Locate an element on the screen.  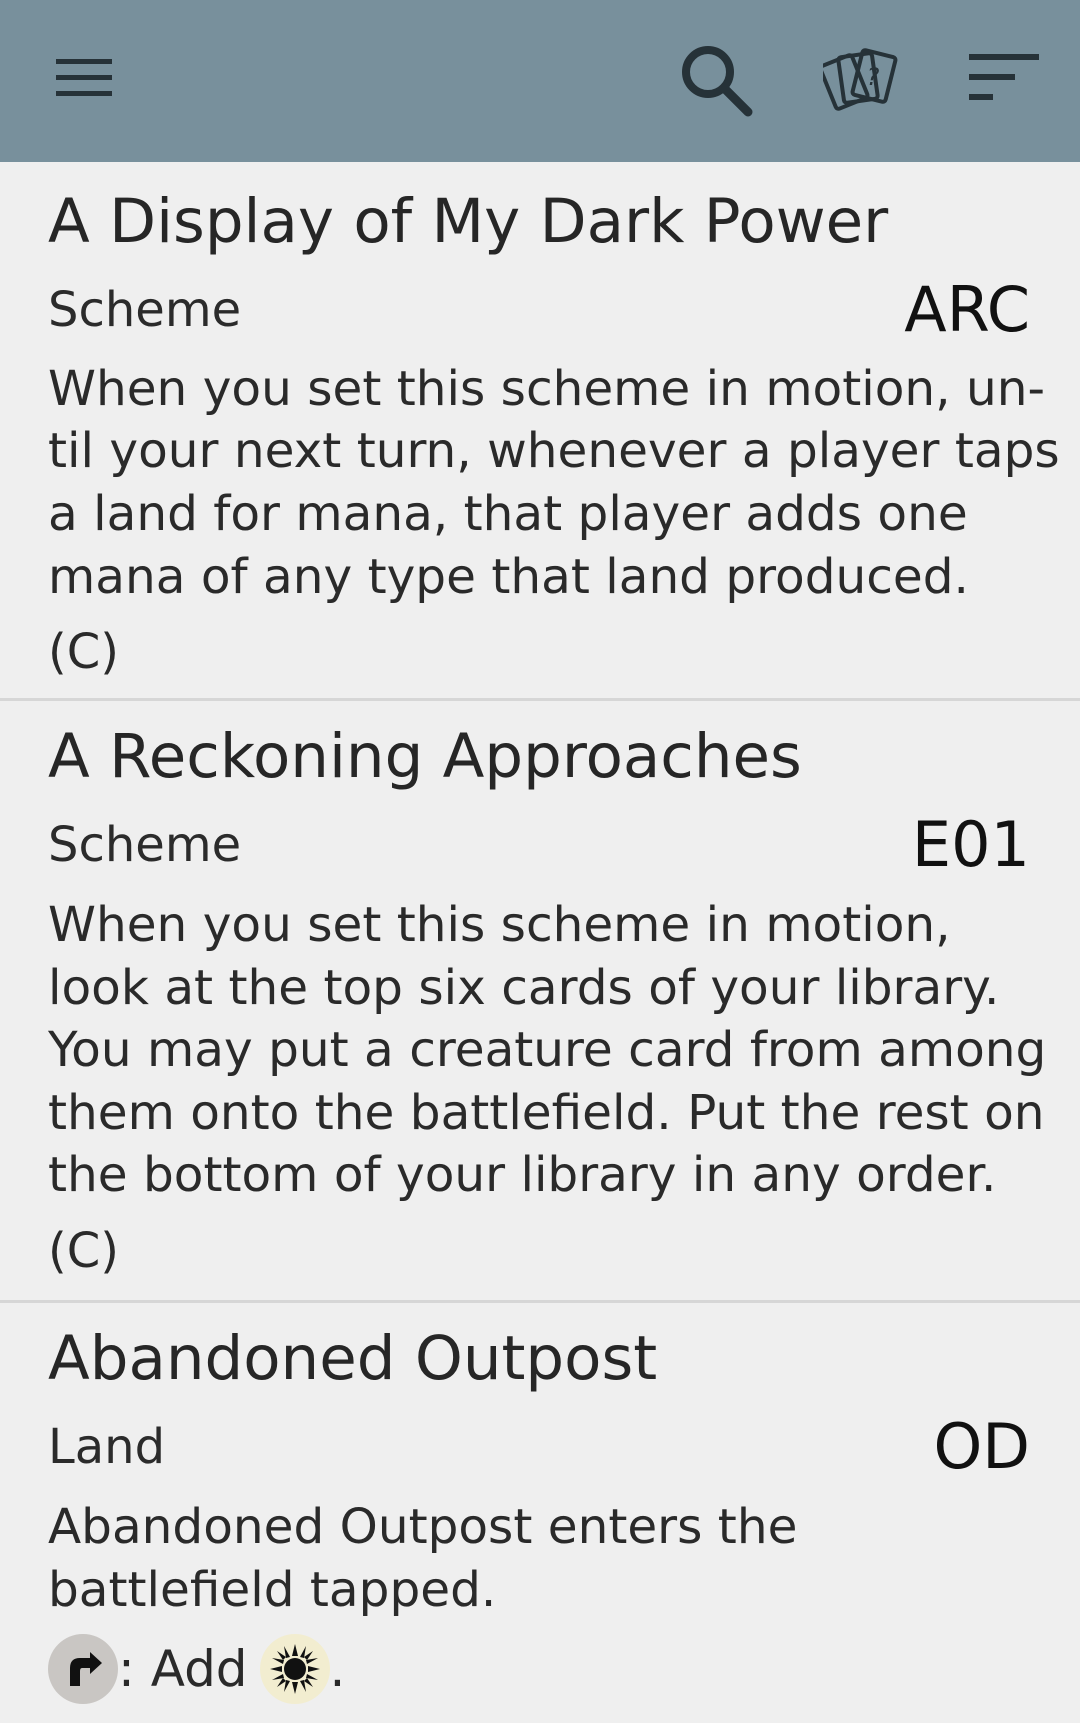
card-text-line: battlefield tapped. is located at coordinates (272, 1590).